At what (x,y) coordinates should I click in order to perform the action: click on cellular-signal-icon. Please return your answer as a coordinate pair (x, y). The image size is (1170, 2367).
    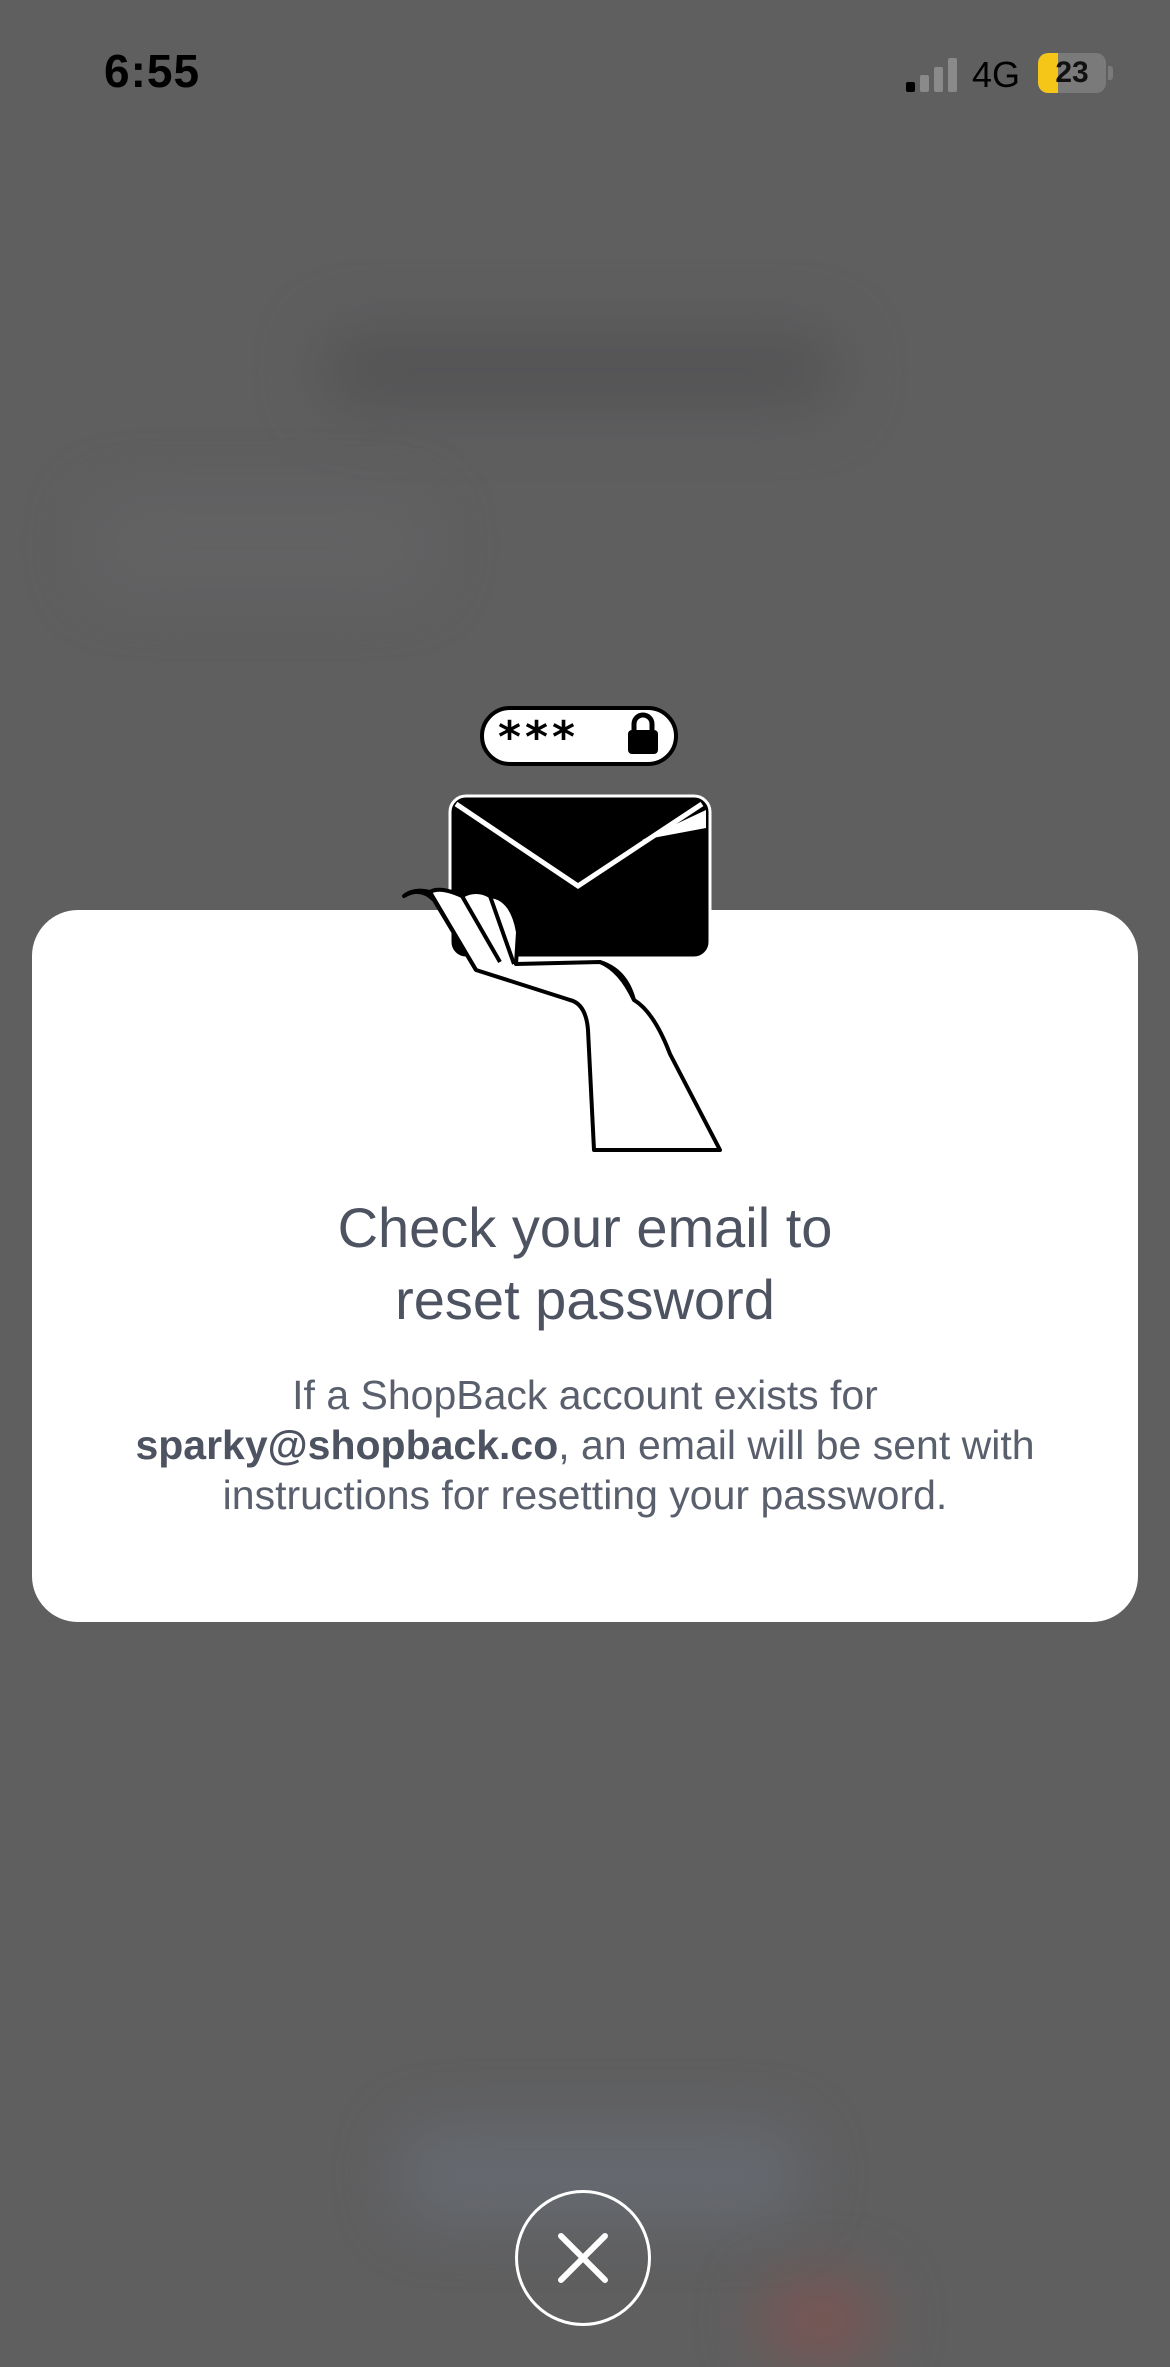
    Looking at the image, I should click on (931, 75).